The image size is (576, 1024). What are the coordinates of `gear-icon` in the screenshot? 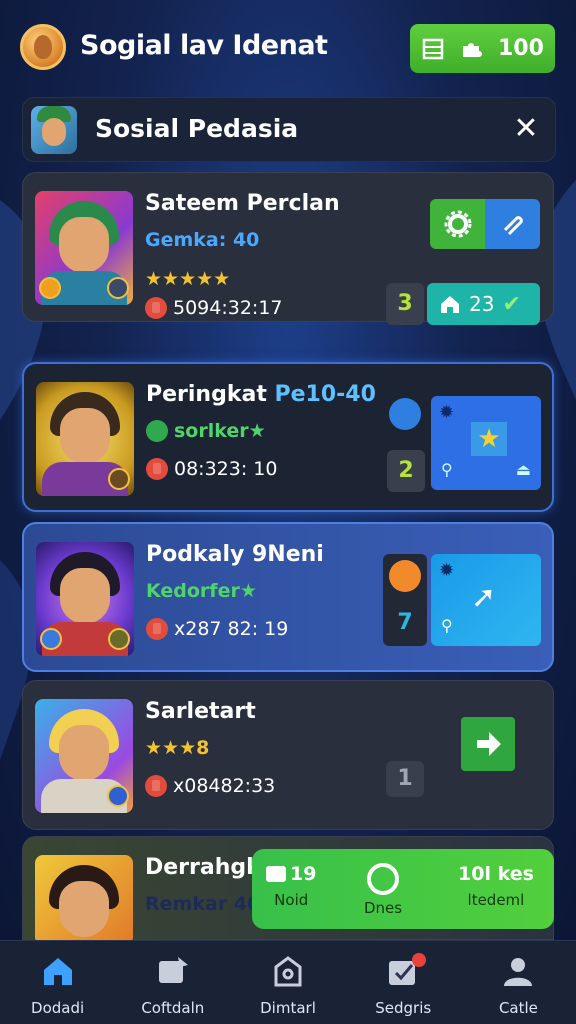 It's located at (457, 224).